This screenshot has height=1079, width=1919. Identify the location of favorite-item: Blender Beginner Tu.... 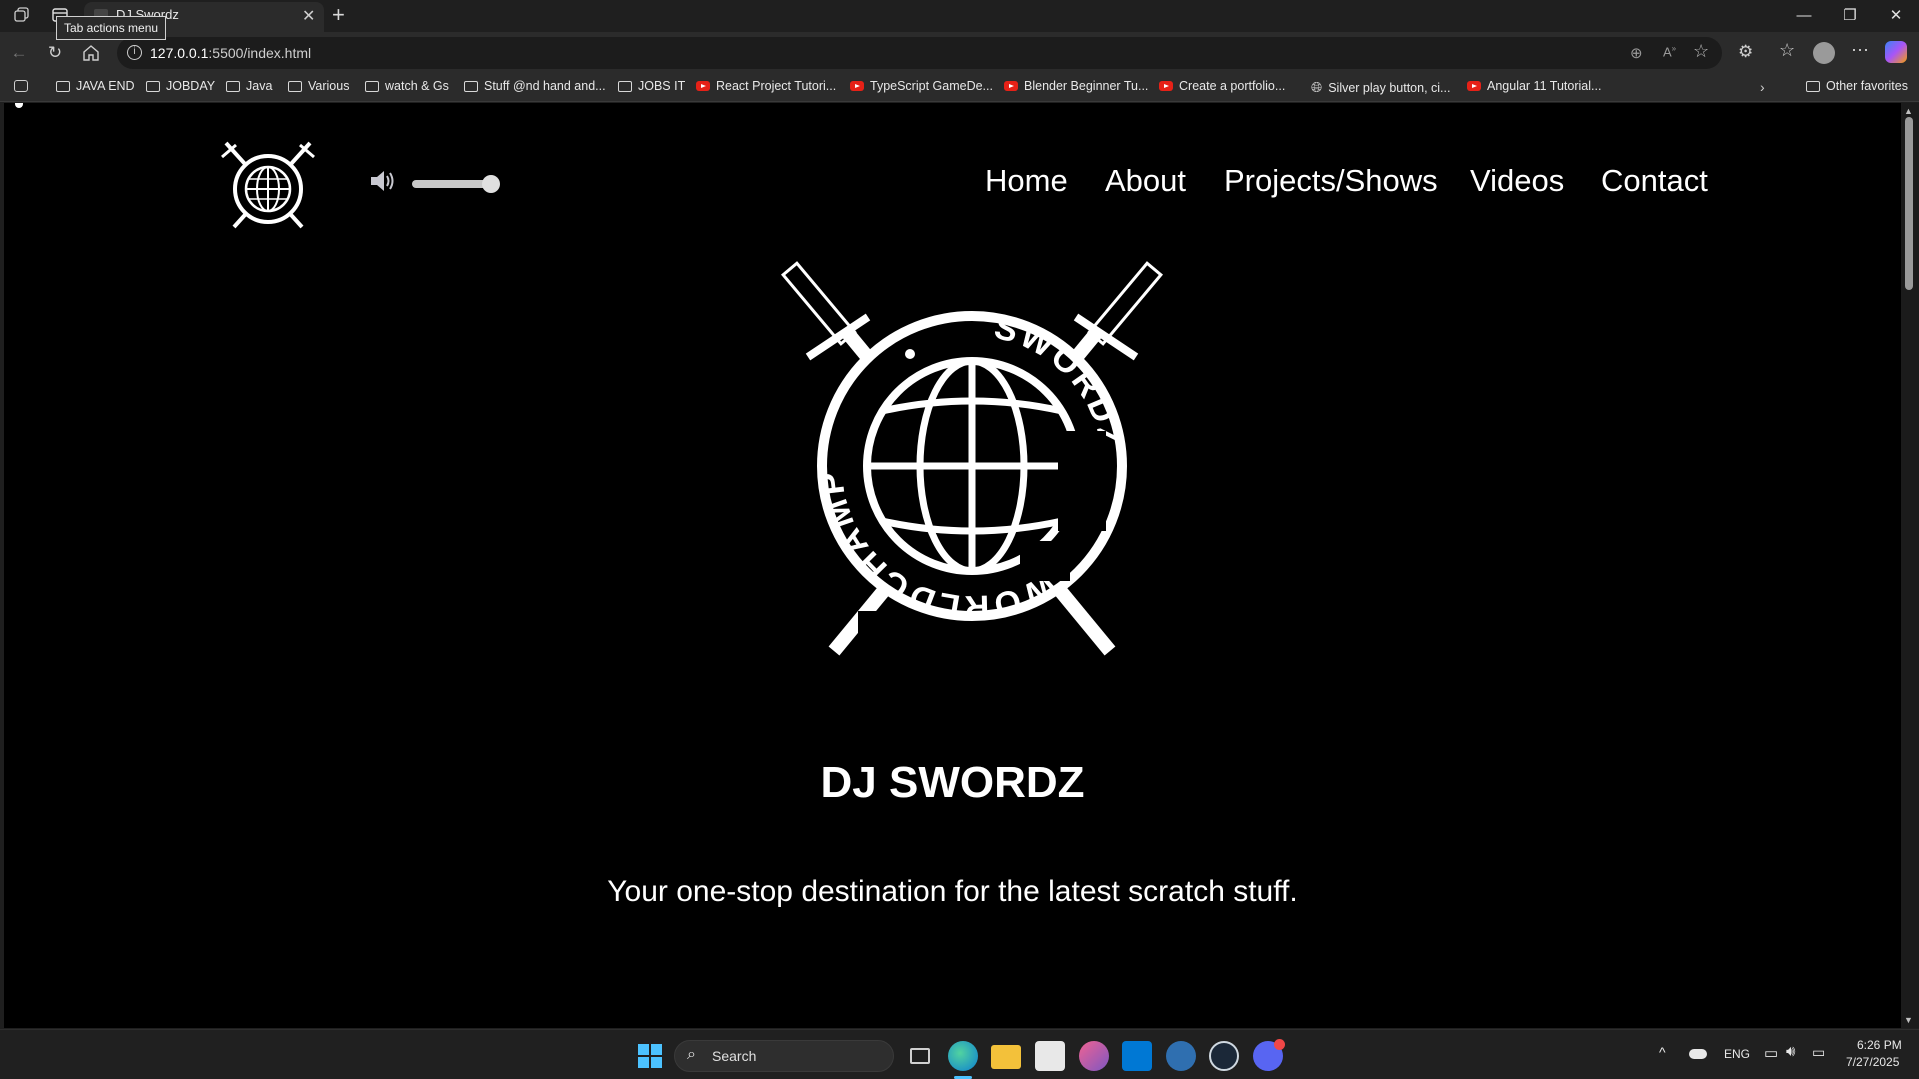
(1076, 86).